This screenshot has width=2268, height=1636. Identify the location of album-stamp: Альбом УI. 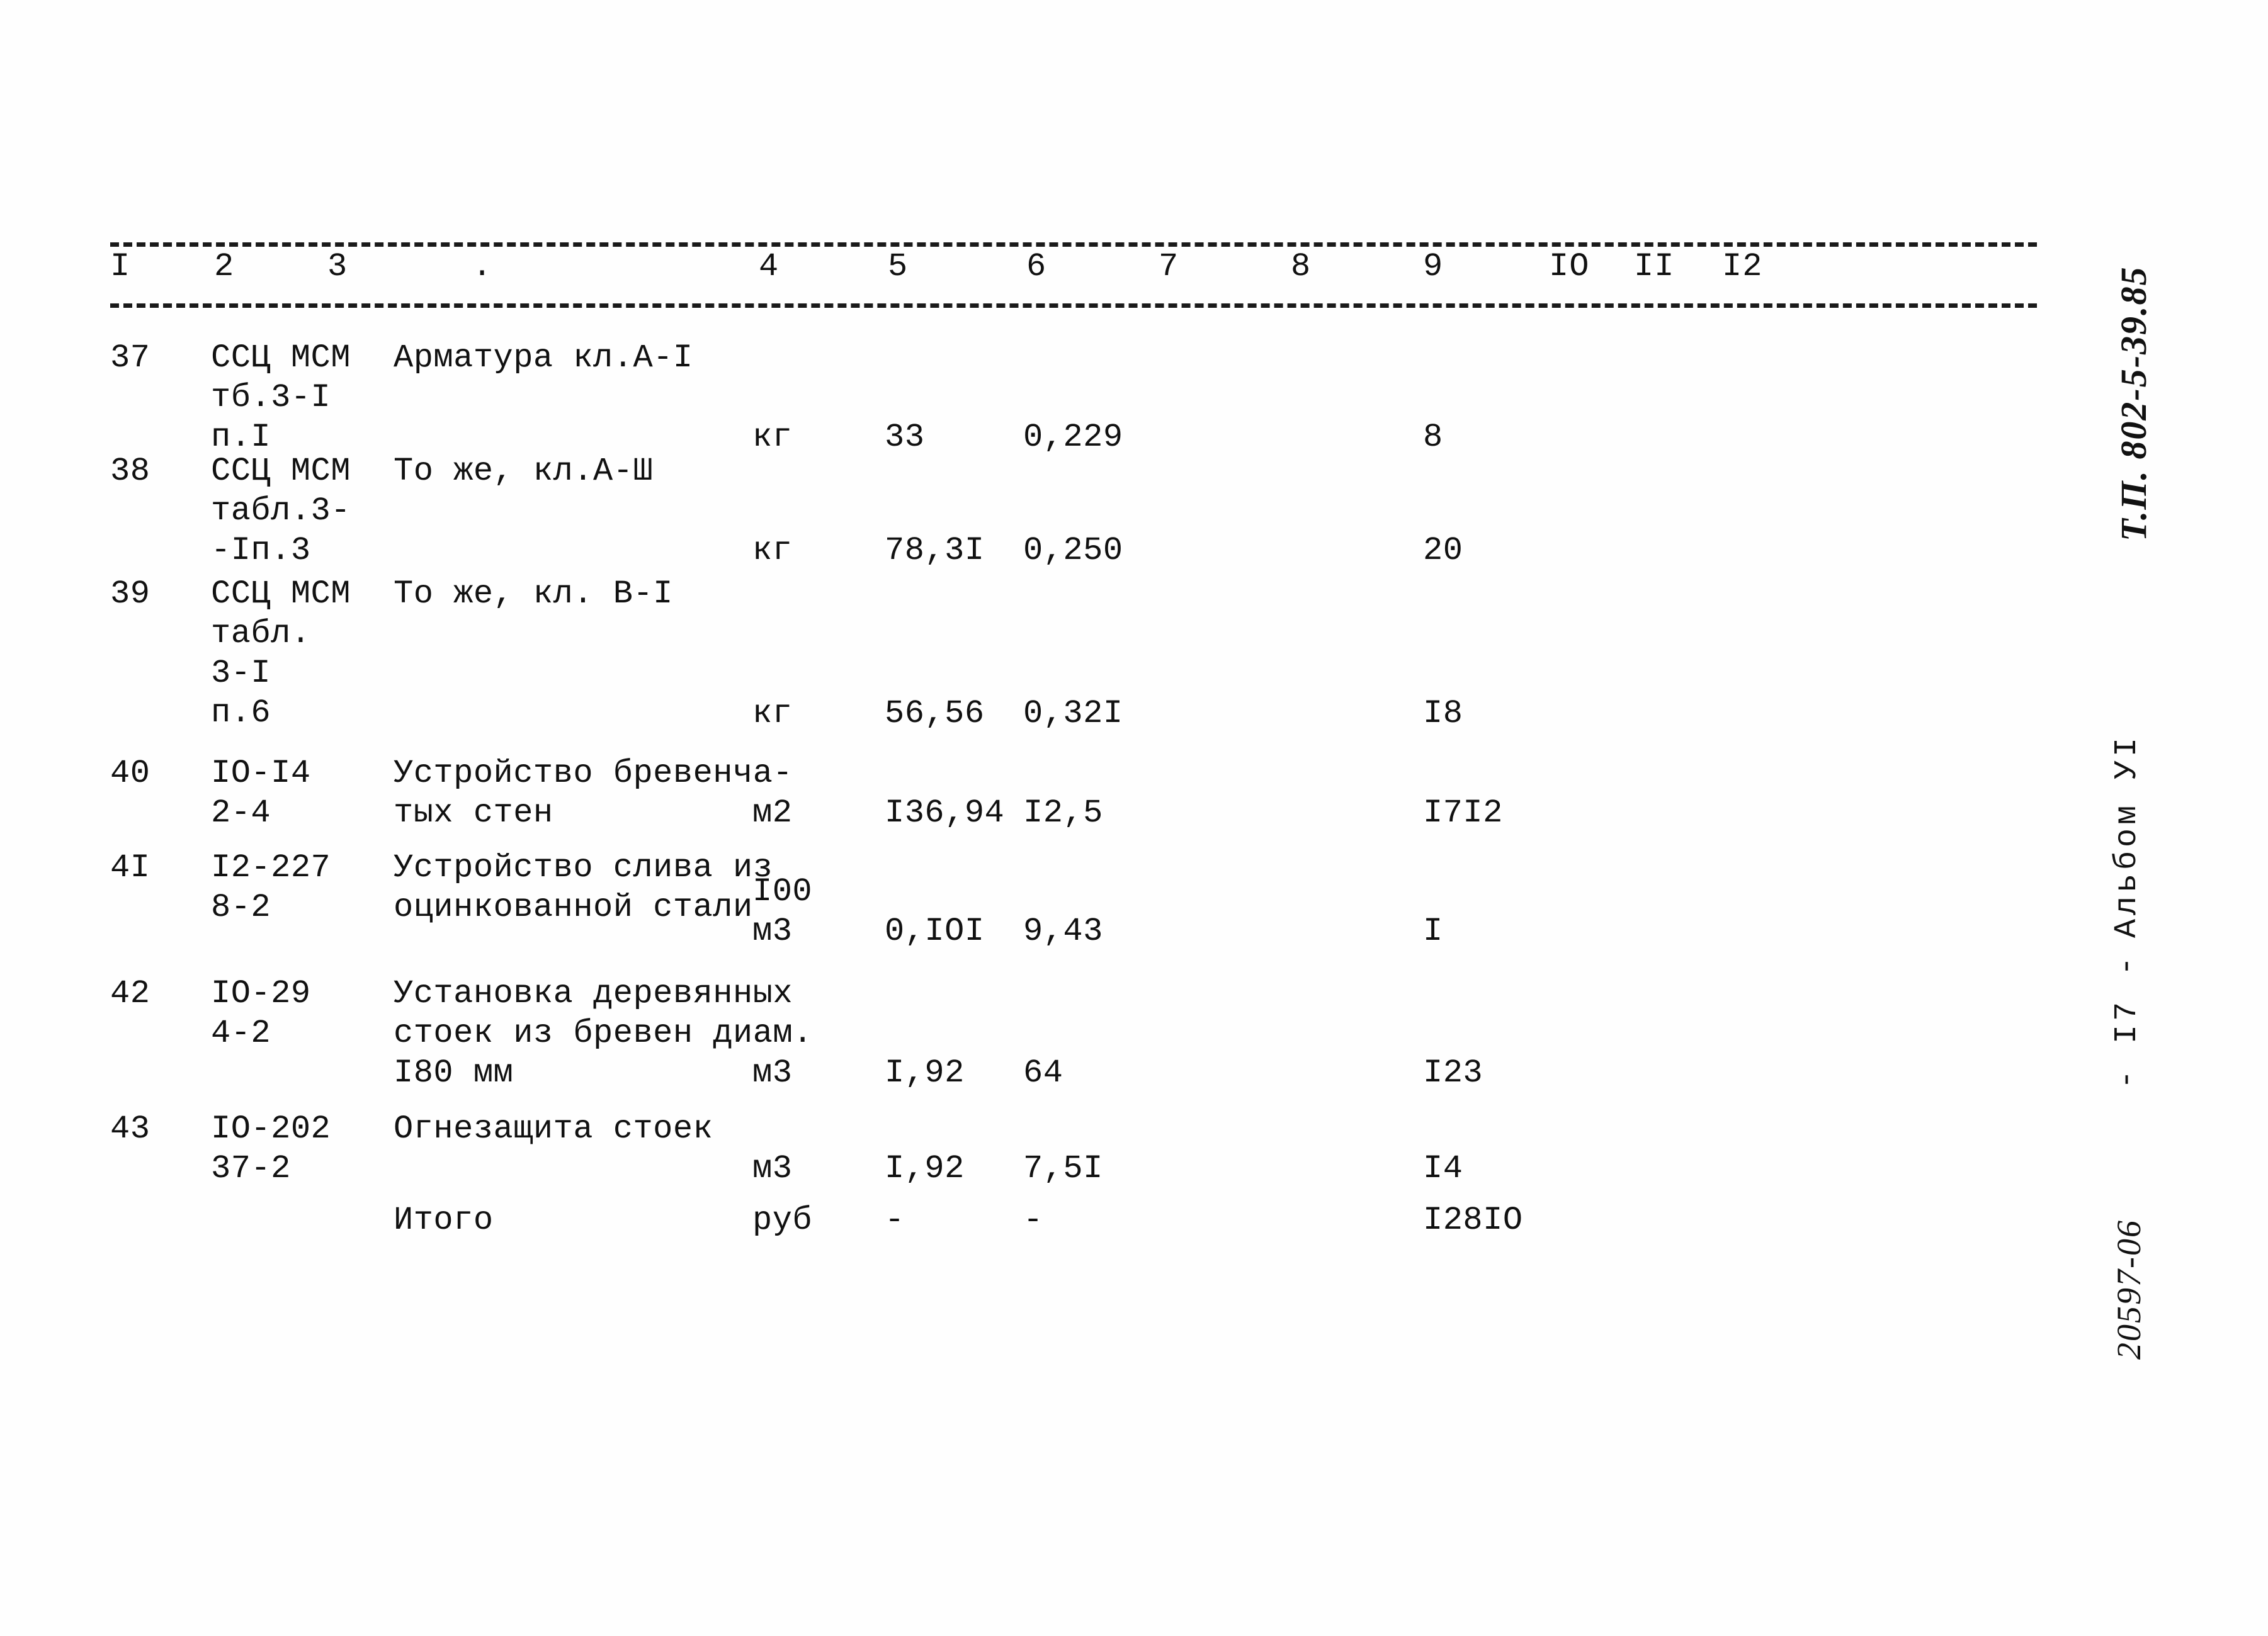
(2127, 836).